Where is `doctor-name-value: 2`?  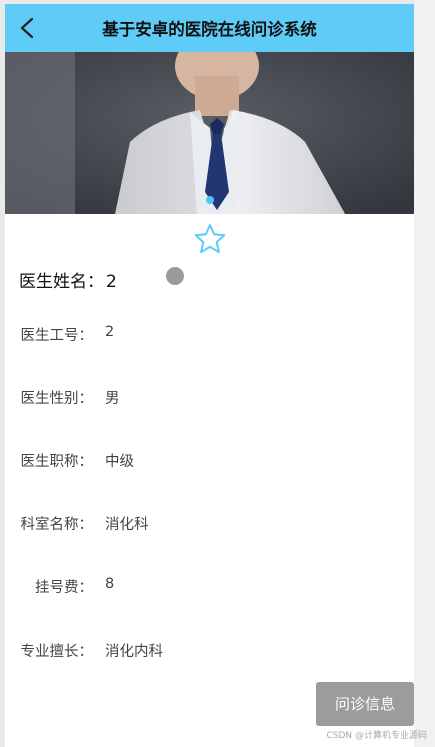 doctor-name-value: 2 is located at coordinates (111, 282).